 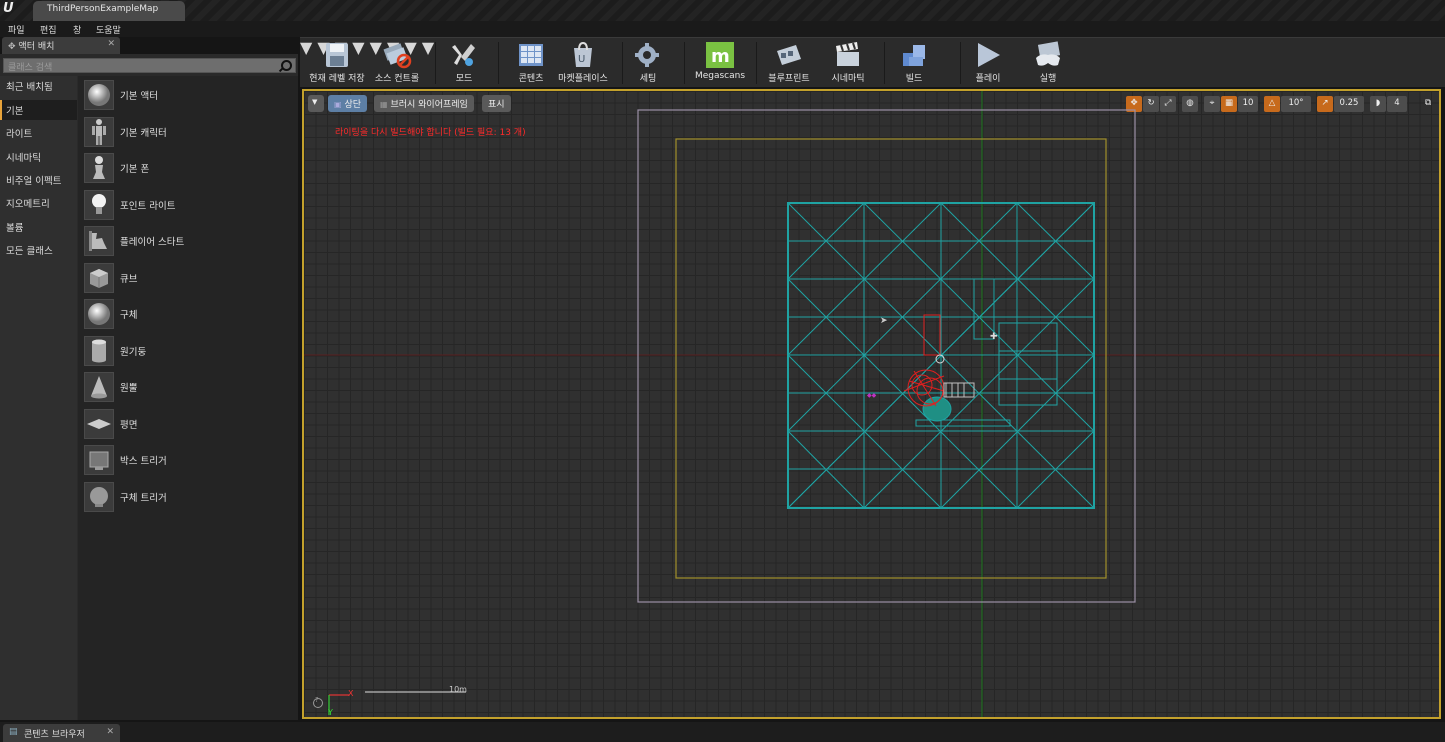 What do you see at coordinates (1048, 55) in the screenshot?
I see `launch-gamepad-icon` at bounding box center [1048, 55].